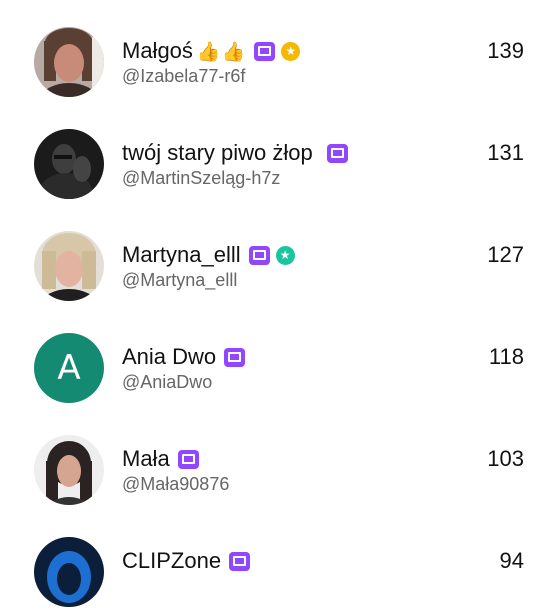 Image resolution: width=560 pixels, height=612 pixels. I want to click on user-handle: @Mała90876, so click(175, 484).